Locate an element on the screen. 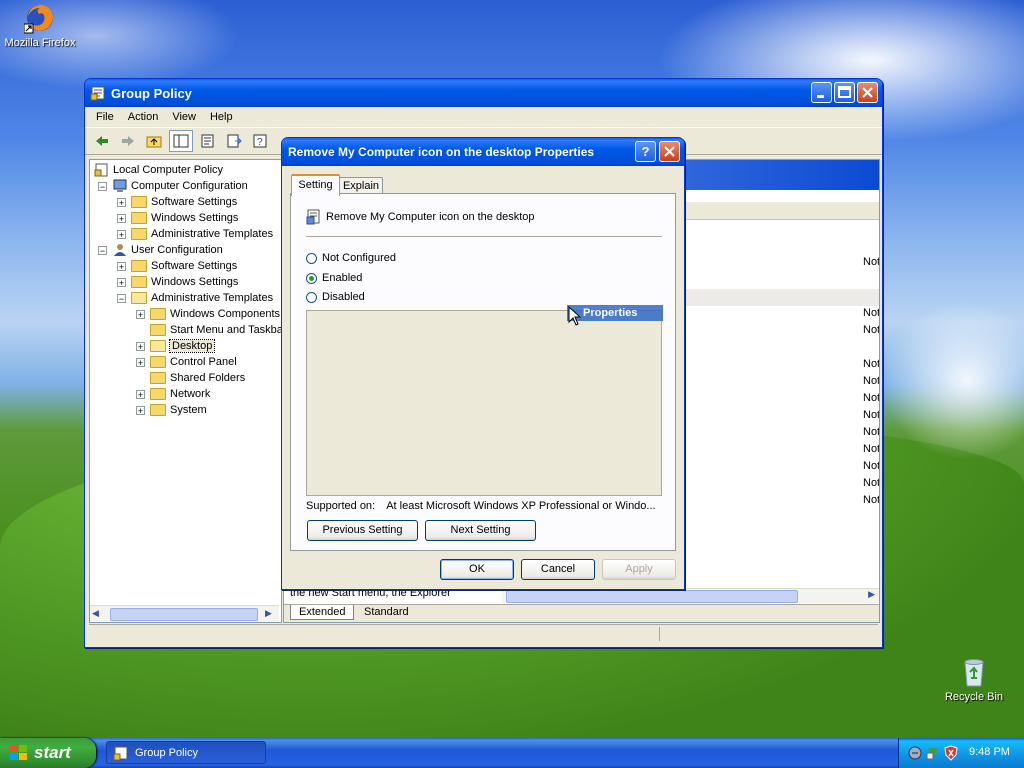 The height and width of the screenshot is (768, 1024). gp-menu-bar: File Action View Help is located at coordinates (483, 117).